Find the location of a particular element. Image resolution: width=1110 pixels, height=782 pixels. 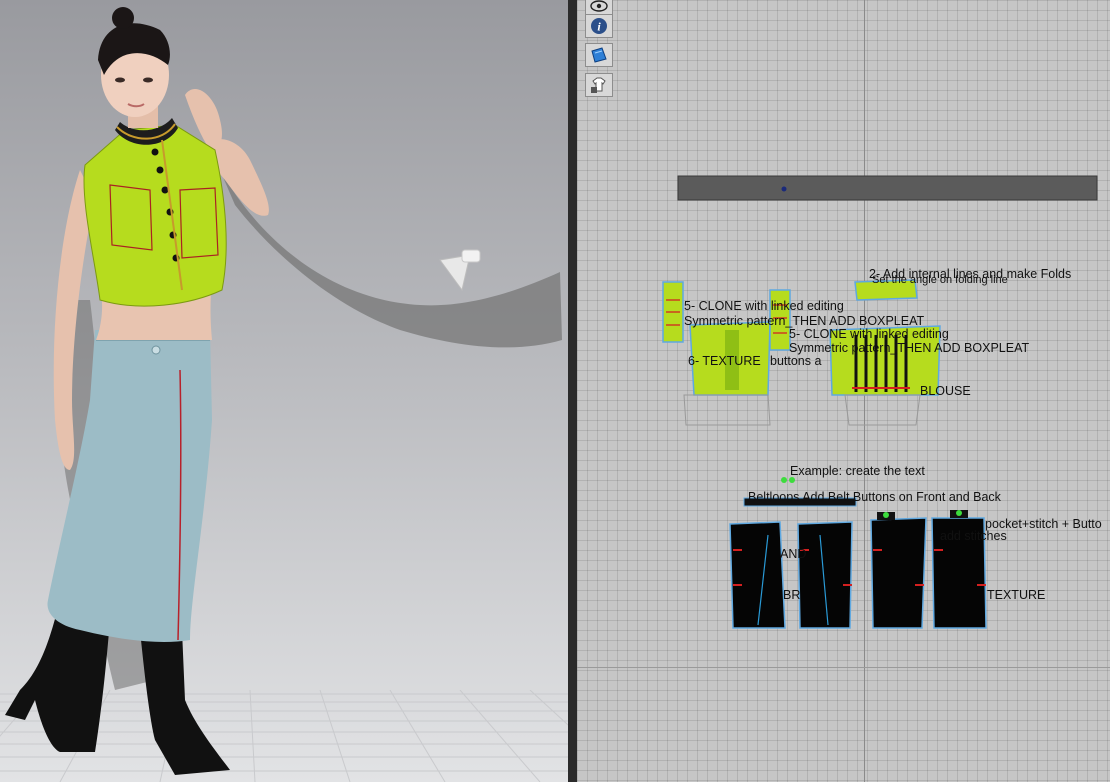

label-clone-linked: 5- CLONE with linked editing is located at coordinates (764, 306).